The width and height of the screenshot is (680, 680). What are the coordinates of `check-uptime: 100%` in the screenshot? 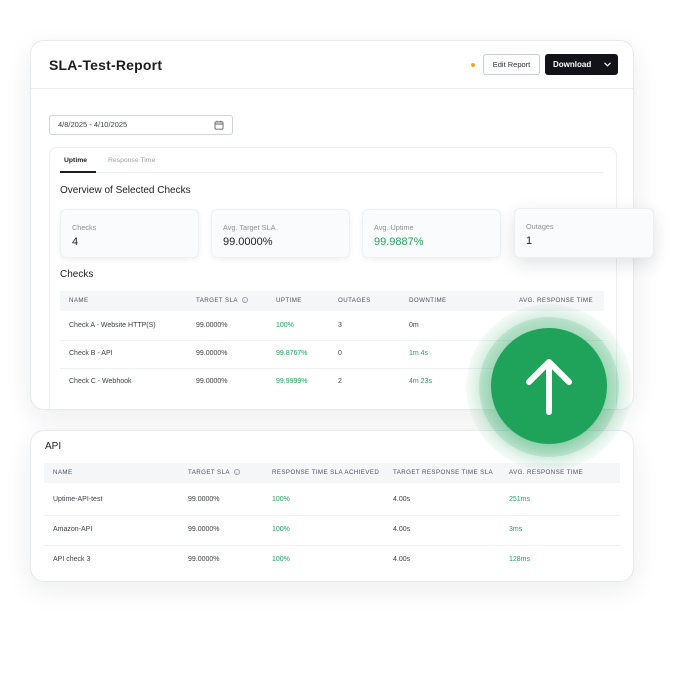 It's located at (285, 325).